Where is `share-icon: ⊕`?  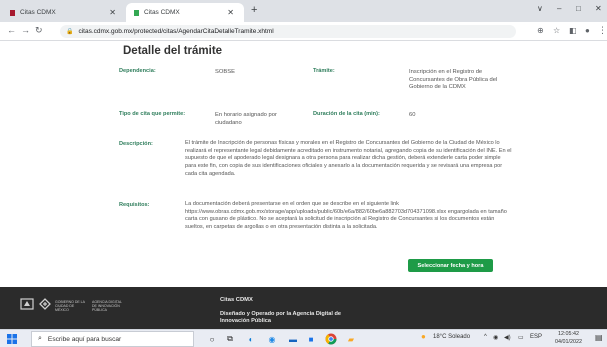
share-icon: ⊕ is located at coordinates (540, 30).